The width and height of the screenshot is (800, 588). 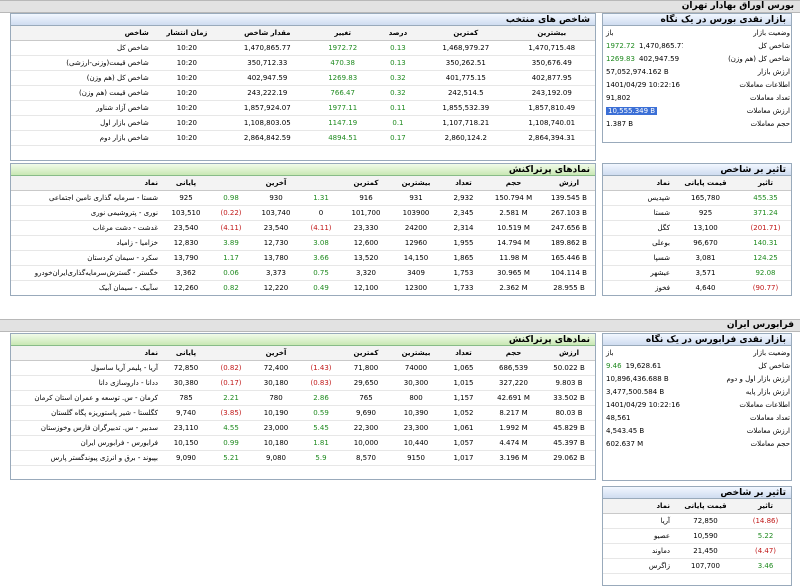 I want to click on last-price: 12,730, so click(x=276, y=243).